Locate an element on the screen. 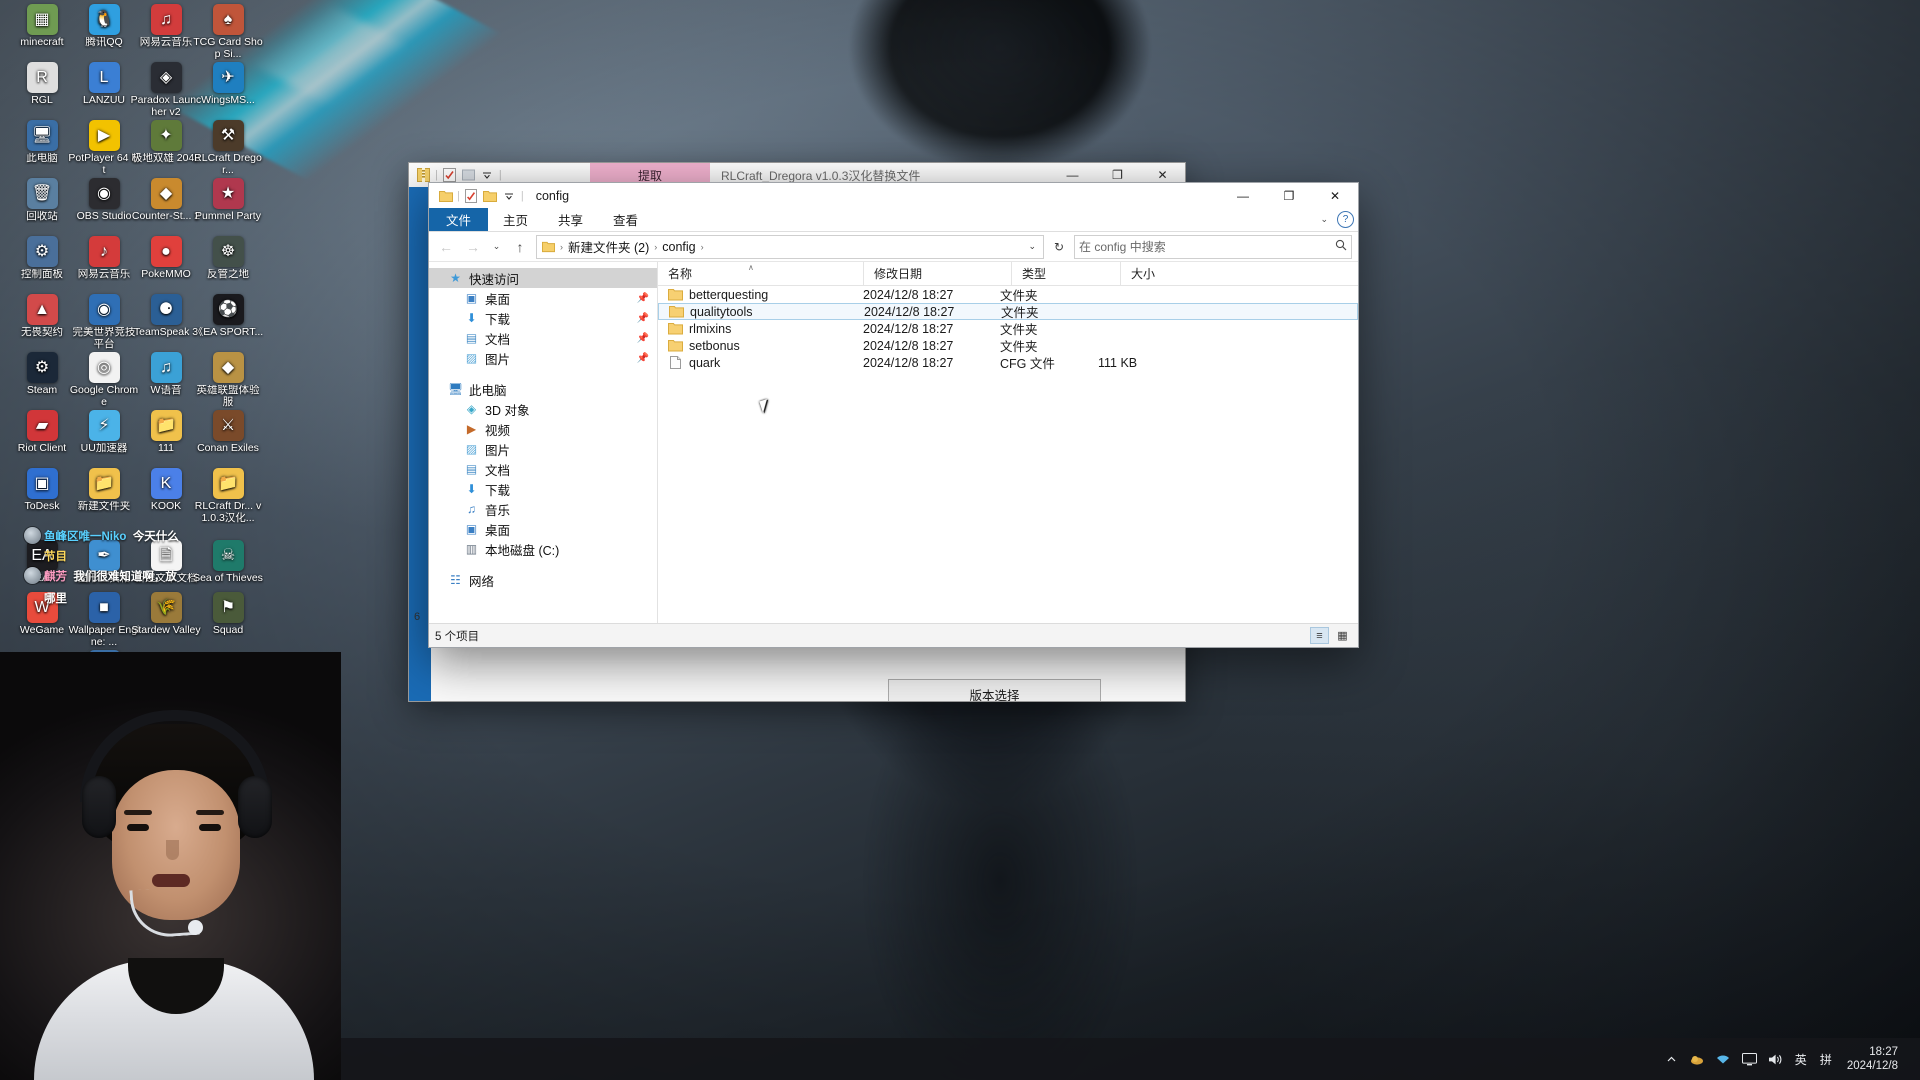 Image resolution: width=1920 pixels, height=1080 pixels. search-box: 在 config 中搜索 is located at coordinates (1213, 246).